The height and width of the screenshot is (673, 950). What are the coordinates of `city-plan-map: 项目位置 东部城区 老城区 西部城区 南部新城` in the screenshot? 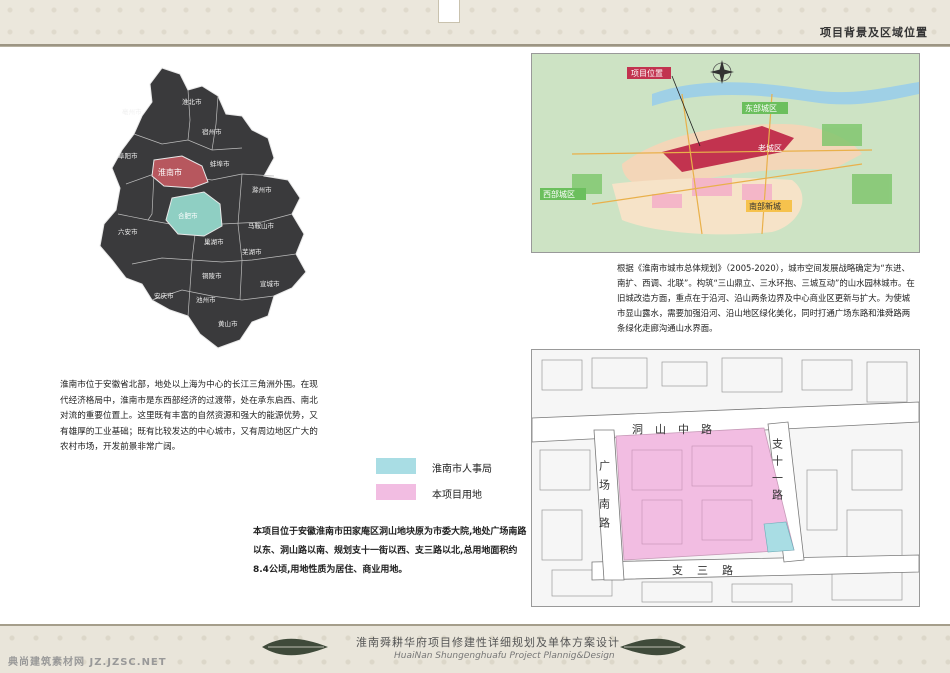 It's located at (725, 153).